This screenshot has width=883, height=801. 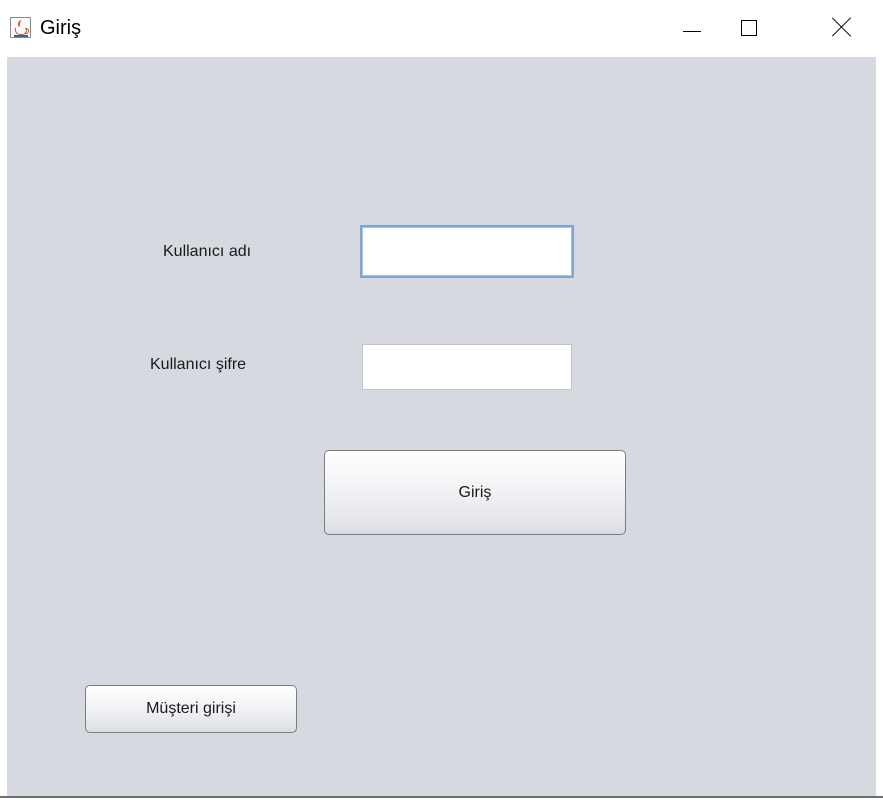 I want to click on maximize-icon, so click(x=749, y=28).